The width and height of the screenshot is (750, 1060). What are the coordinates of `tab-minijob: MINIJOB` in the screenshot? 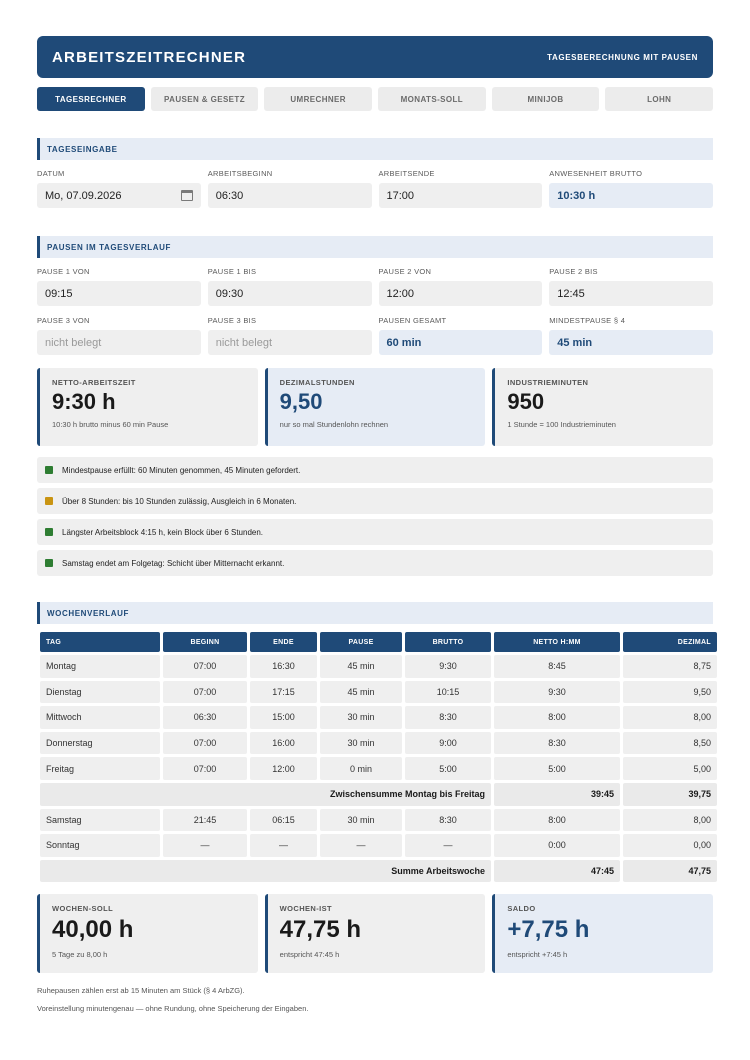 It's located at (545, 99).